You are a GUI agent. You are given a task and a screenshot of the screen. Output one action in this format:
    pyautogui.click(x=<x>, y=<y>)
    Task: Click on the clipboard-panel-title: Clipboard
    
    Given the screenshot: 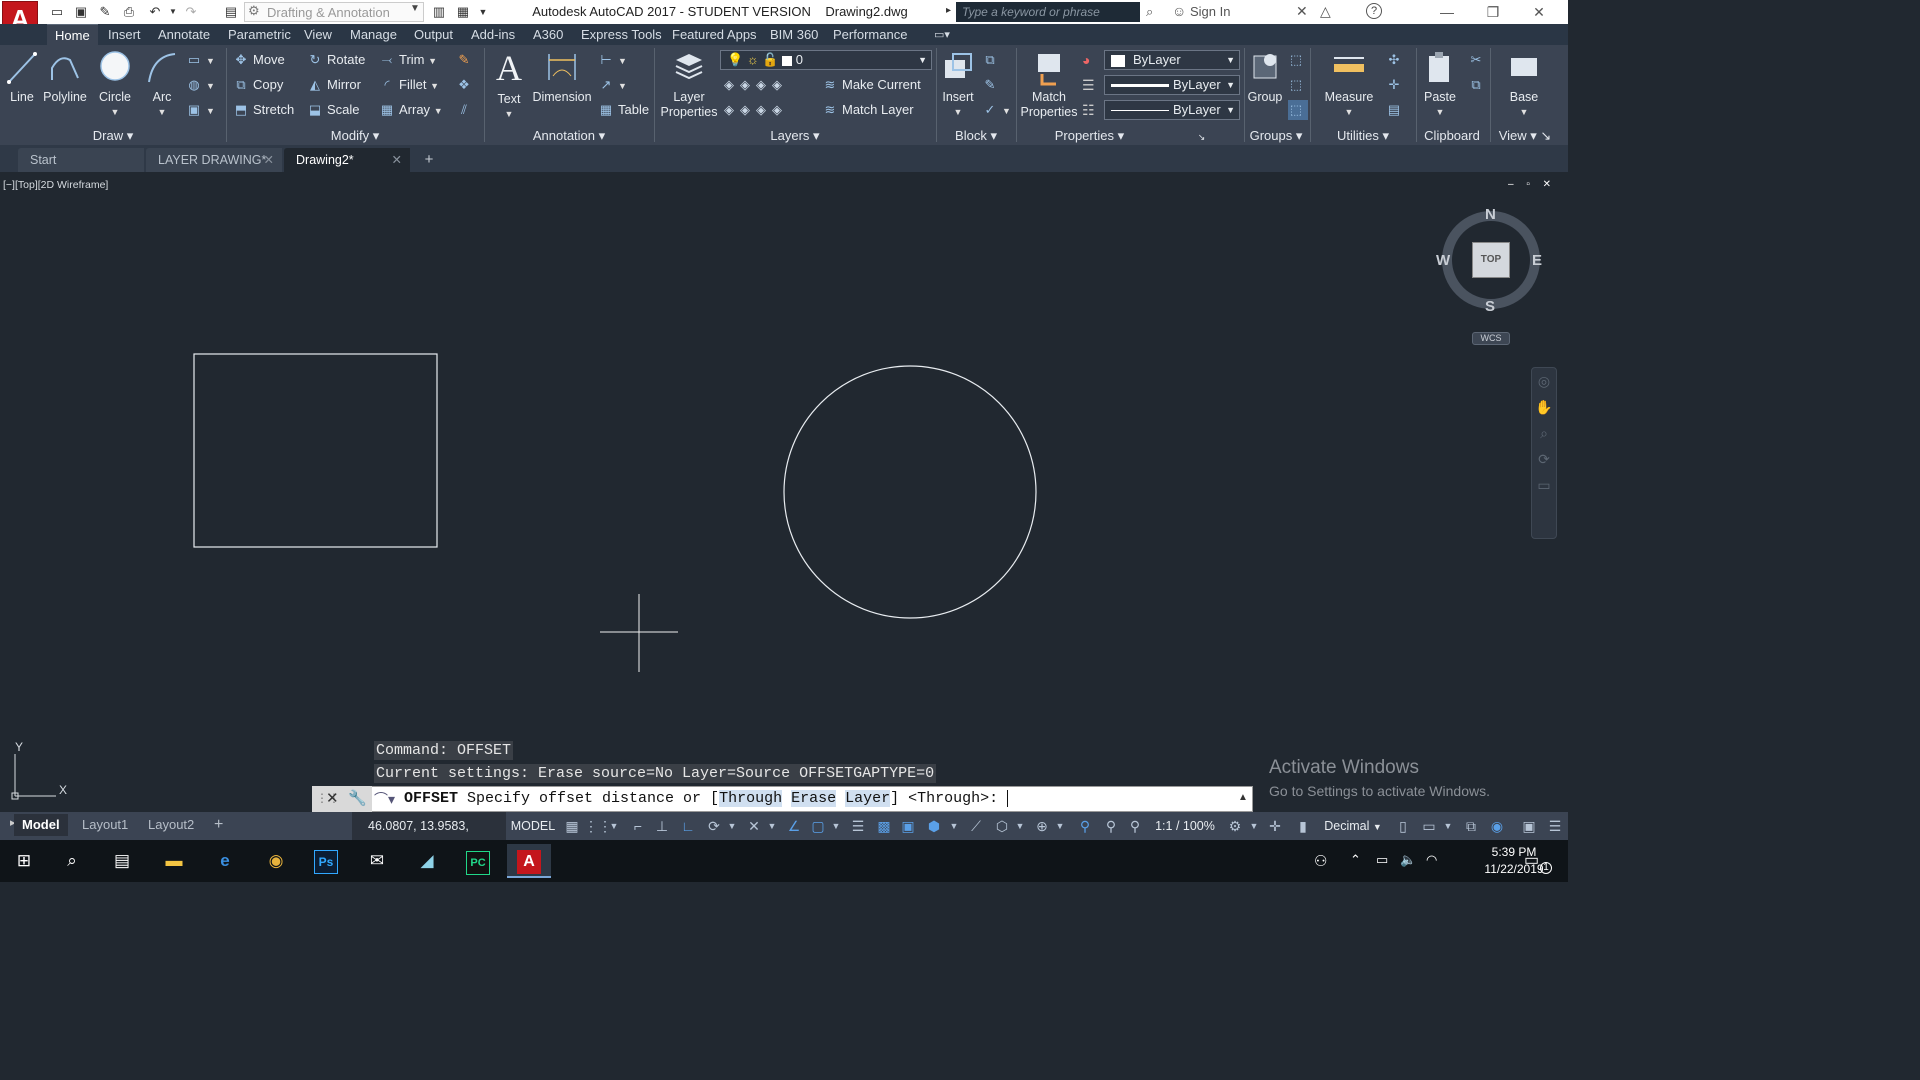 What is the action you would take?
    pyautogui.click(x=1452, y=135)
    